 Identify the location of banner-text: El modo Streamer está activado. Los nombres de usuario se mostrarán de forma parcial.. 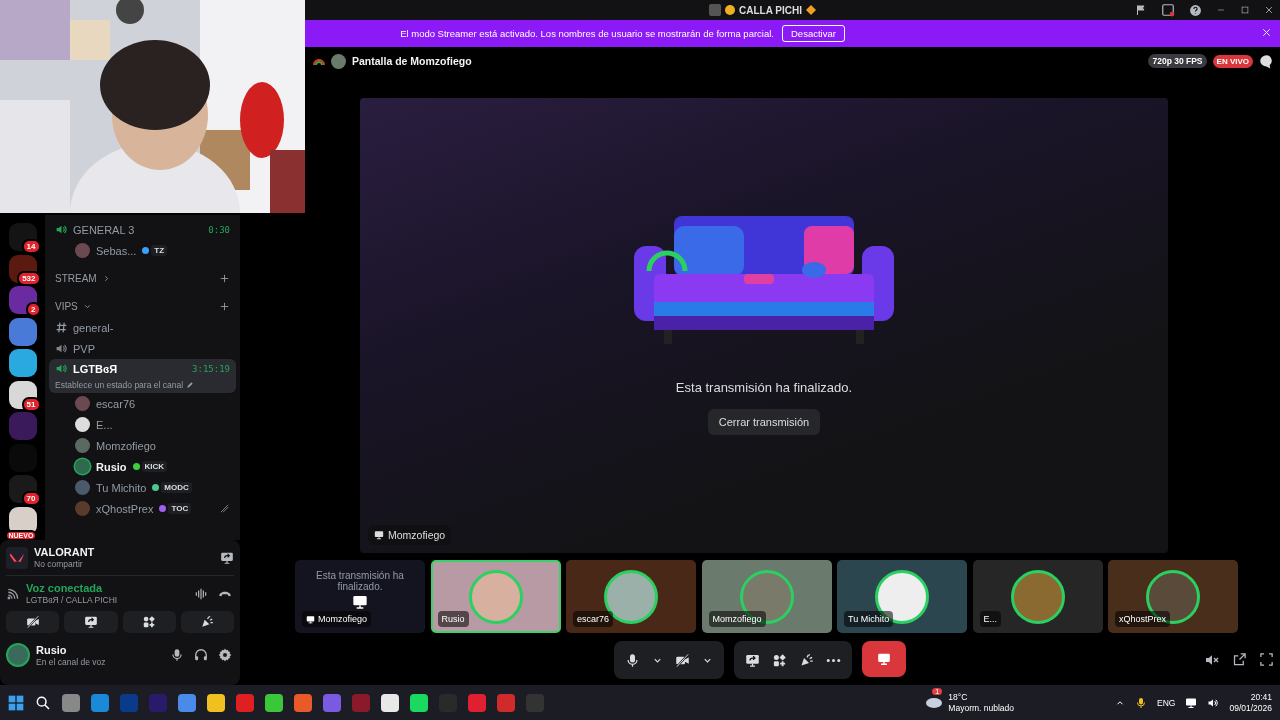
(587, 33).